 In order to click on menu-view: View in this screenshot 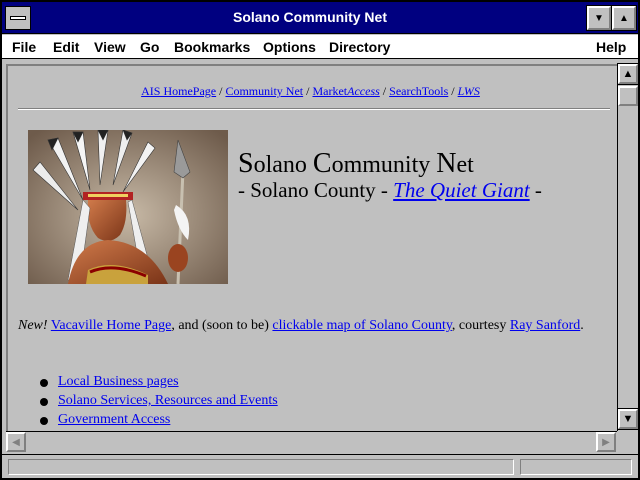, I will do `click(110, 47)`.